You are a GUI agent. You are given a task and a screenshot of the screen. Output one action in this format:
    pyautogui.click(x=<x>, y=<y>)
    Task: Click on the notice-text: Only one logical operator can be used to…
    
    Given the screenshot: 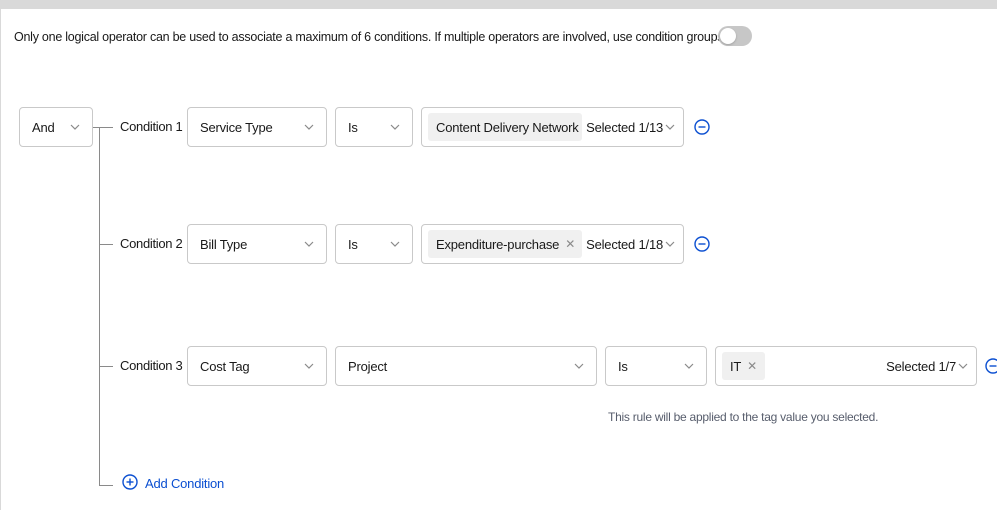 What is the action you would take?
    pyautogui.click(x=370, y=37)
    